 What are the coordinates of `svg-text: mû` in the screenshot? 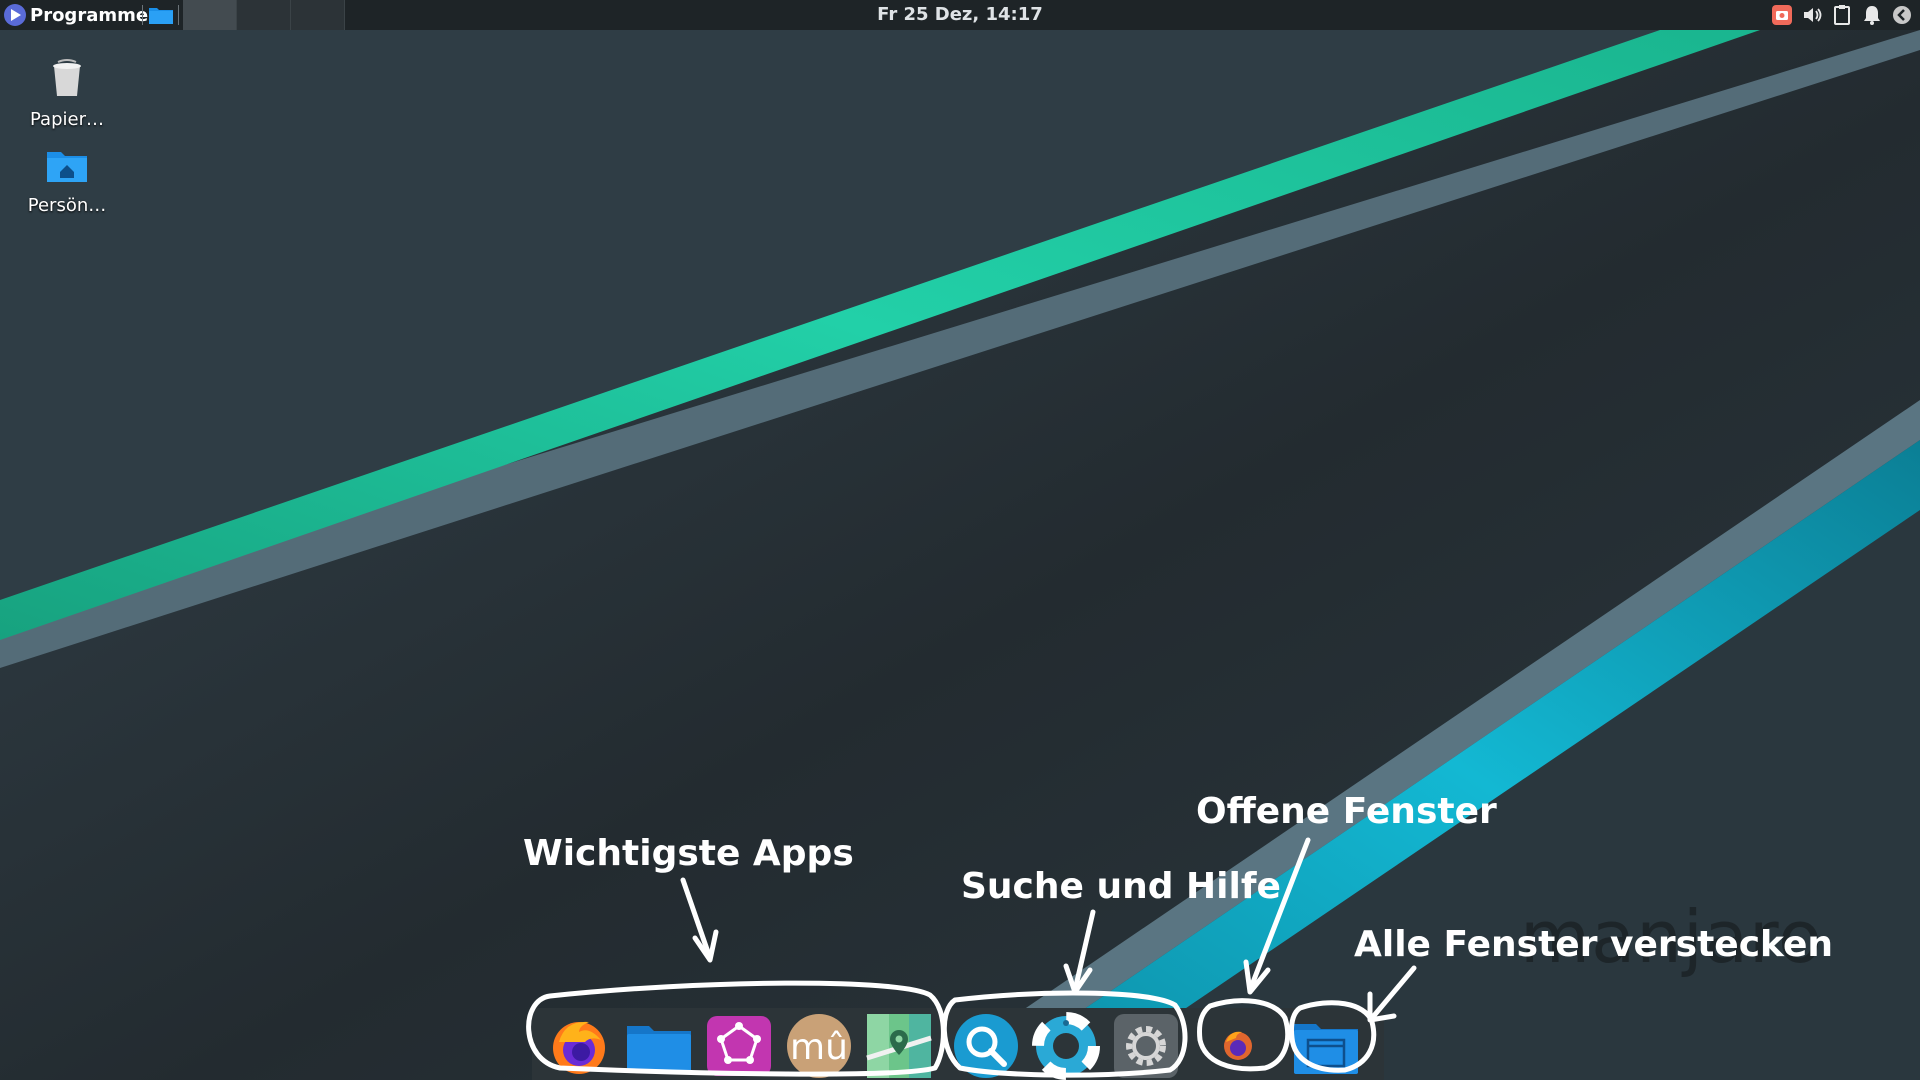 It's located at (819, 1047).